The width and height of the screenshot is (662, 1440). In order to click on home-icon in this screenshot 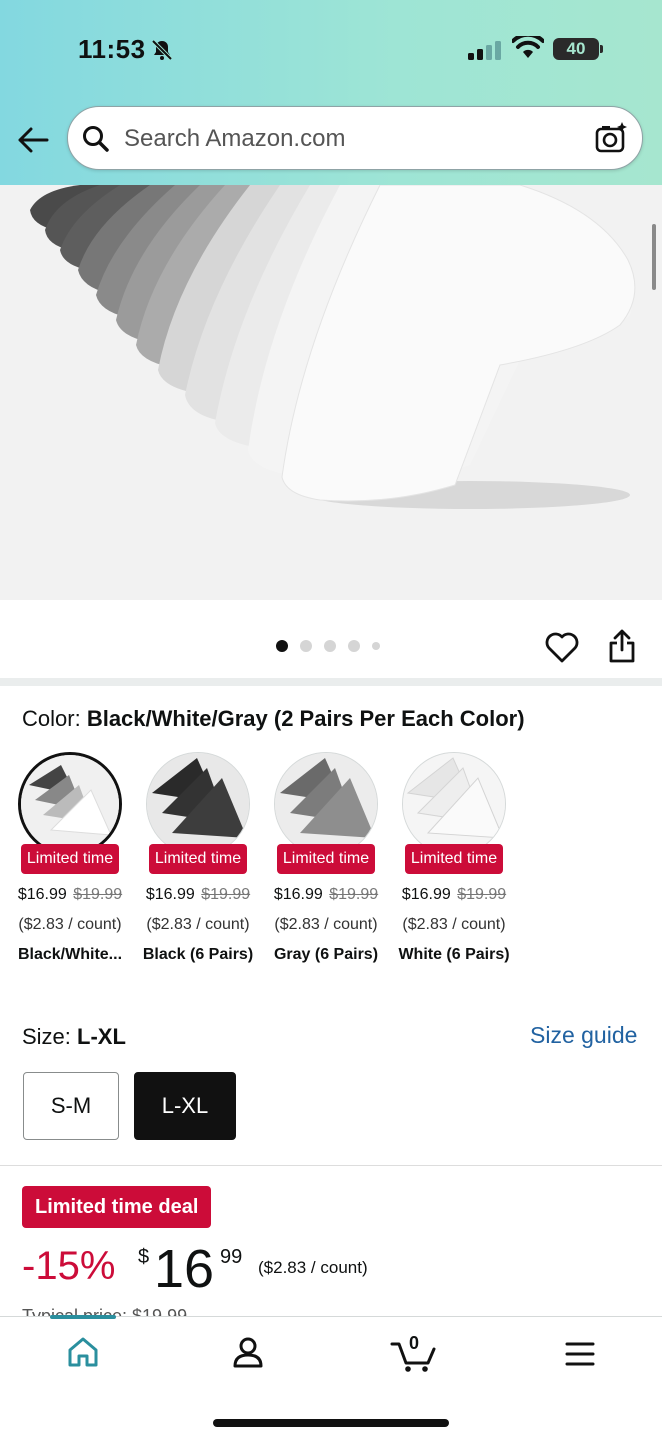, I will do `click(83, 1352)`.